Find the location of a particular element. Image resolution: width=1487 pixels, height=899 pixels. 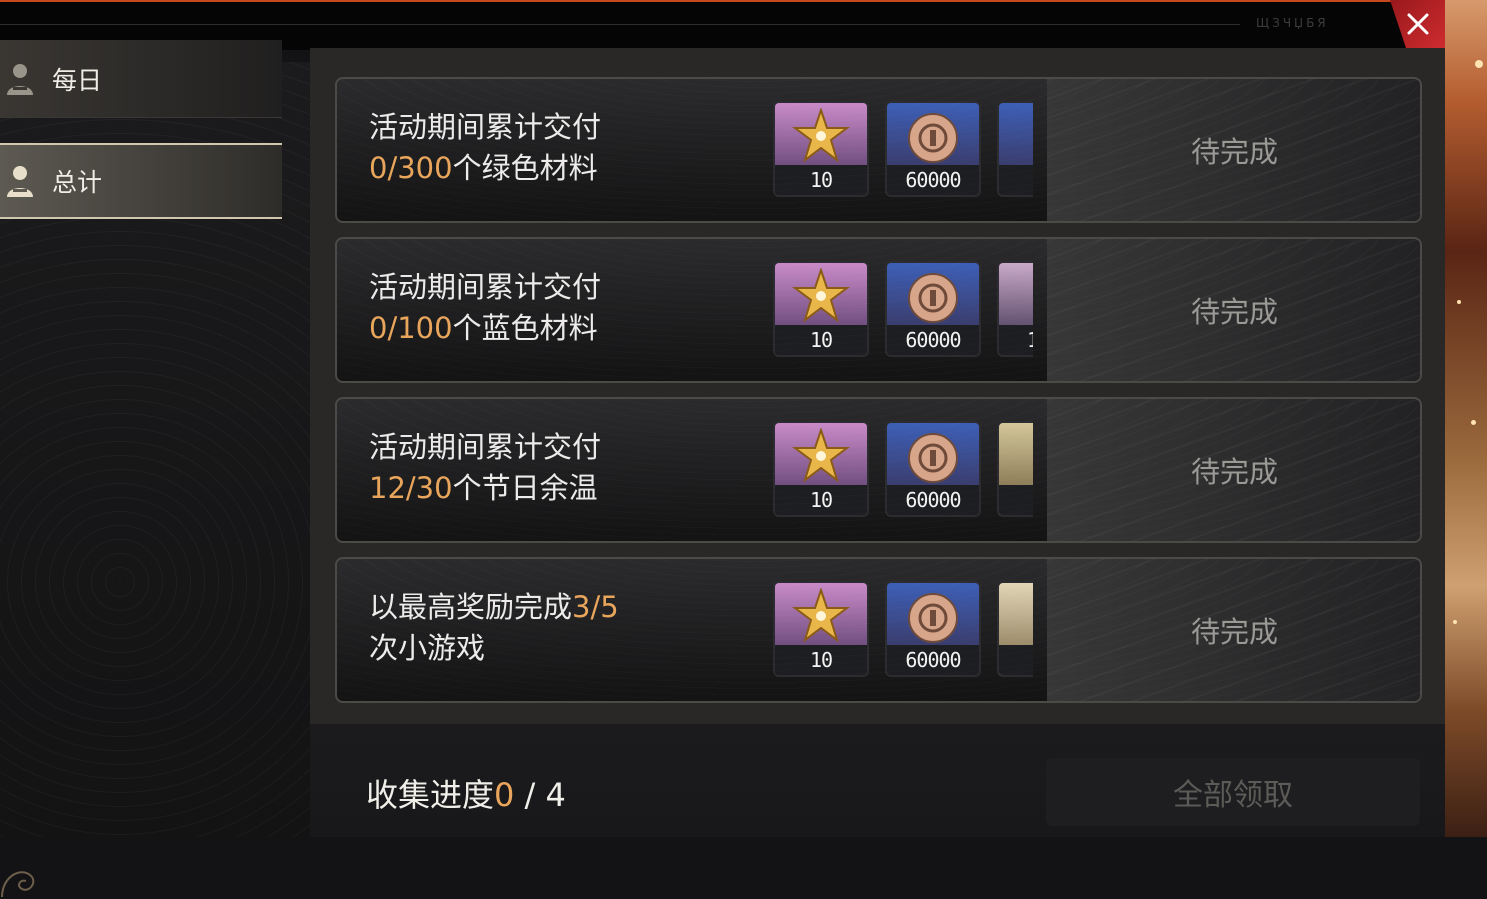

collect-progress-current: 0 is located at coordinates (504, 795).